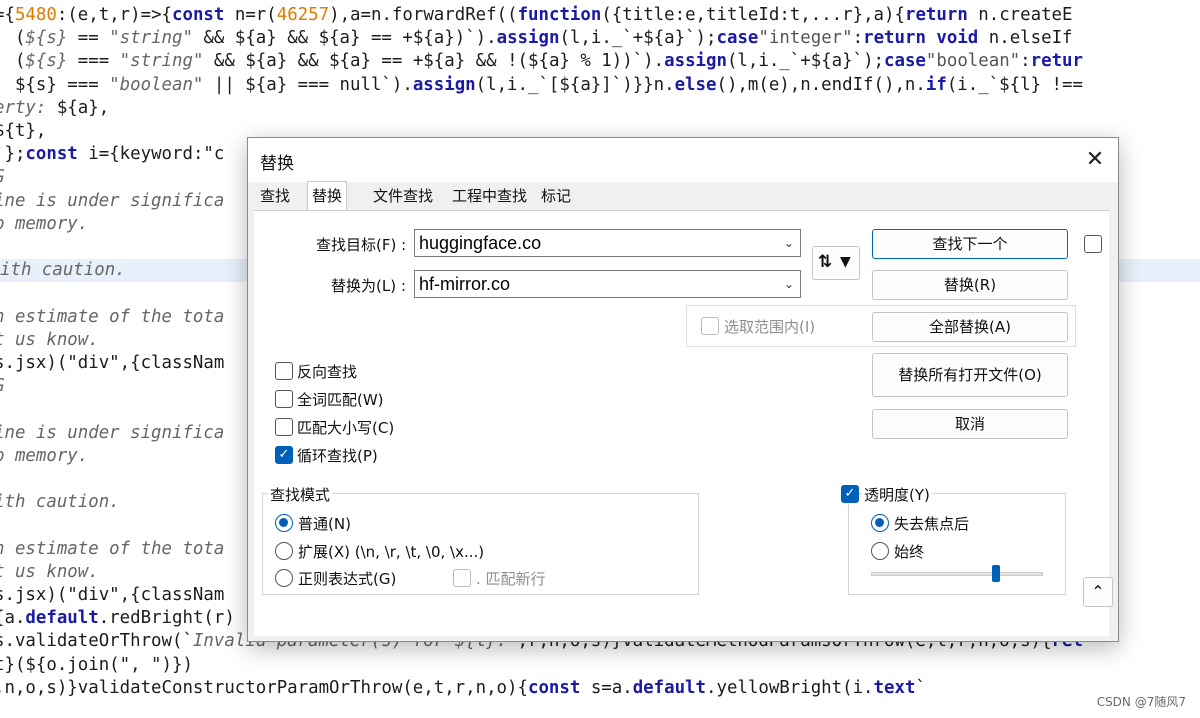 The width and height of the screenshot is (1200, 718). What do you see at coordinates (556, 196) in the screenshot?
I see `tab-mark: 标记` at bounding box center [556, 196].